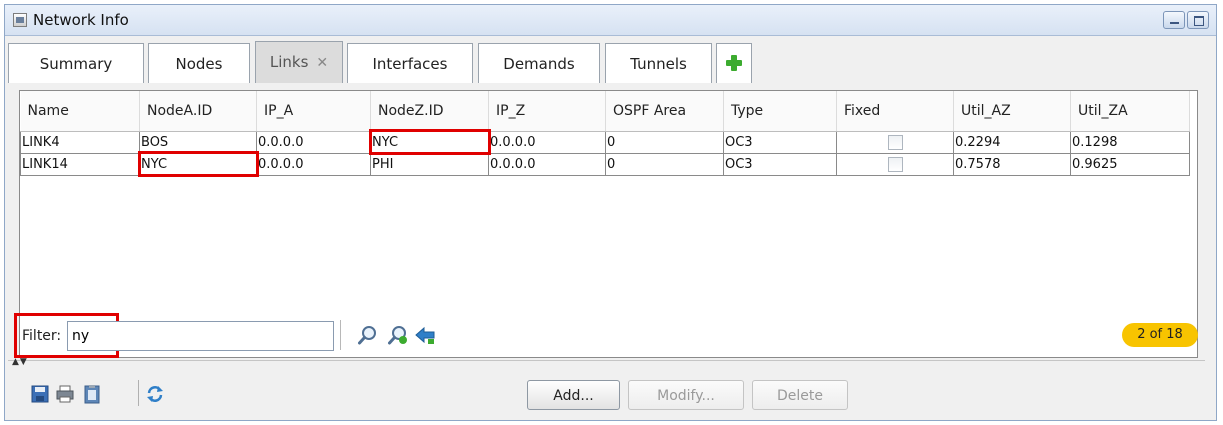 This screenshot has width=1223, height=425. I want to click on column-header-name: Name, so click(80, 111).